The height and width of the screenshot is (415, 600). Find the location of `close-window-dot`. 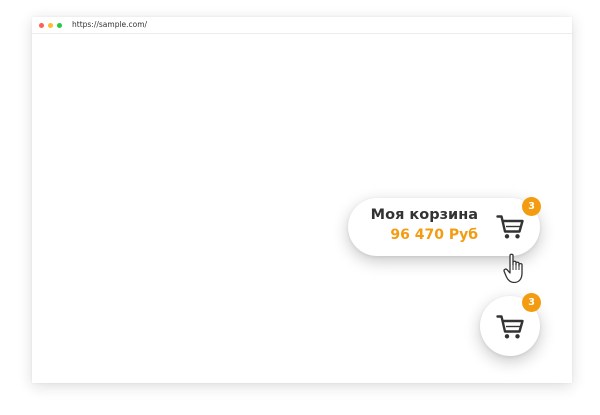

close-window-dot is located at coordinates (41, 25).